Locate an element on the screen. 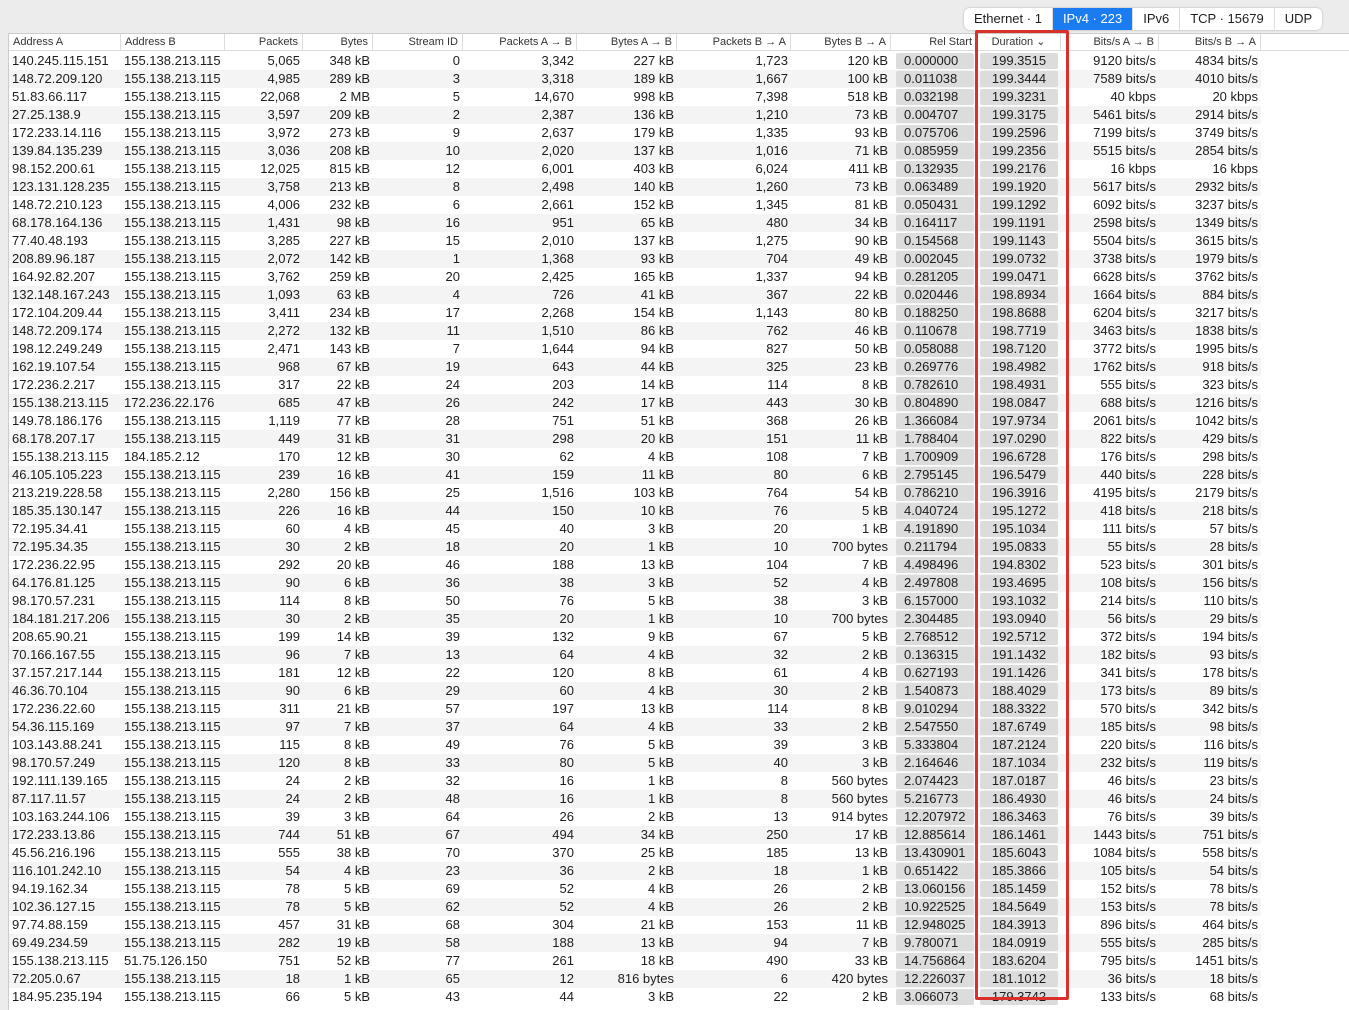 The image size is (1349, 1010). cell-address-a: 116.101.242.10 is located at coordinates (57, 870).